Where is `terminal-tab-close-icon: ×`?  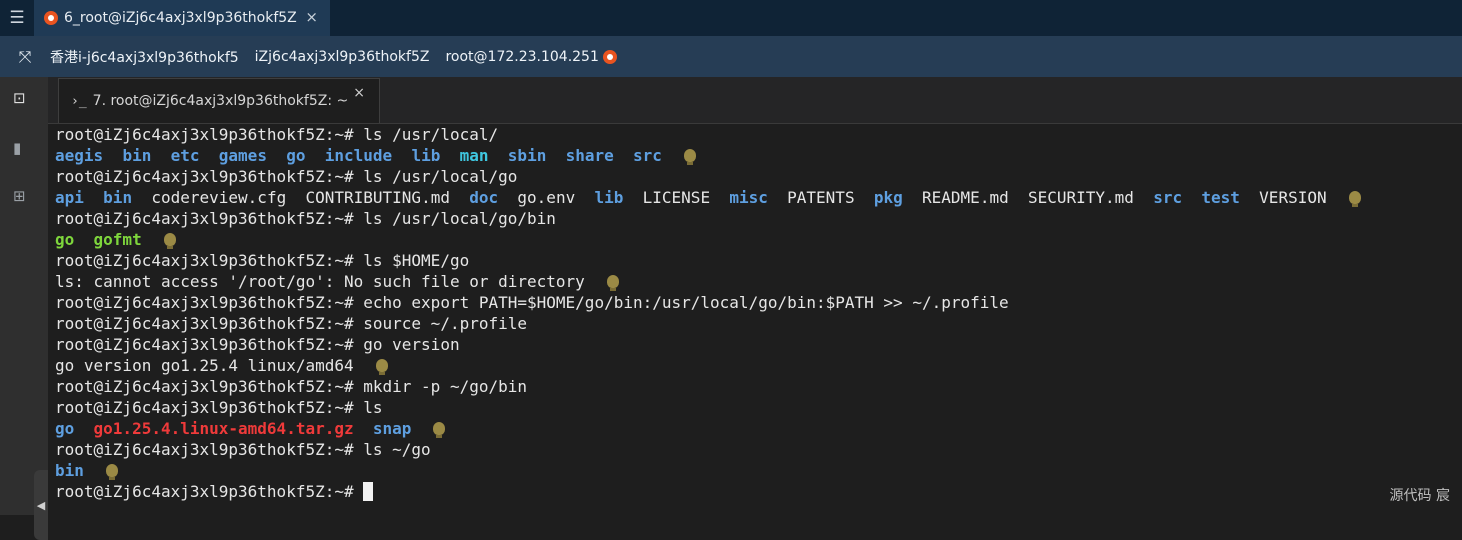 terminal-tab-close-icon: × is located at coordinates (359, 93).